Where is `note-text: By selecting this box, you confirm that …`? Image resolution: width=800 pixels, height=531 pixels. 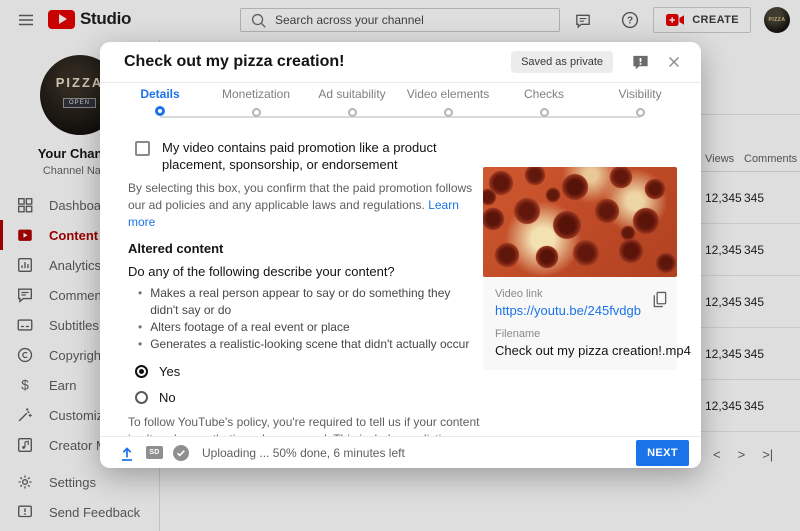
note-text: By selecting this box, you confirm that … is located at coordinates (300, 196).